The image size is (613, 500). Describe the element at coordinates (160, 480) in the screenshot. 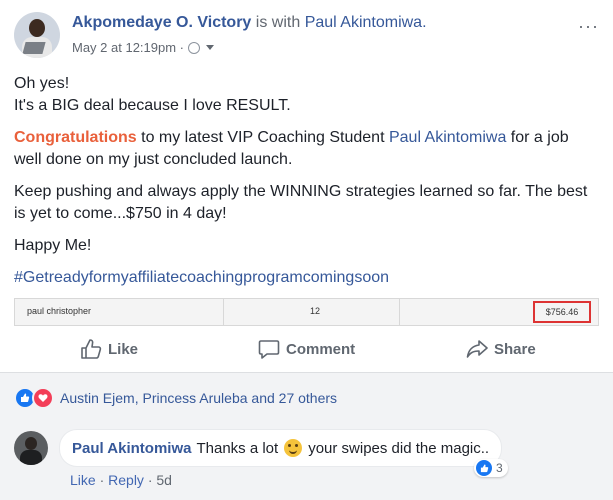

I see `comment-age: · 5d` at that location.